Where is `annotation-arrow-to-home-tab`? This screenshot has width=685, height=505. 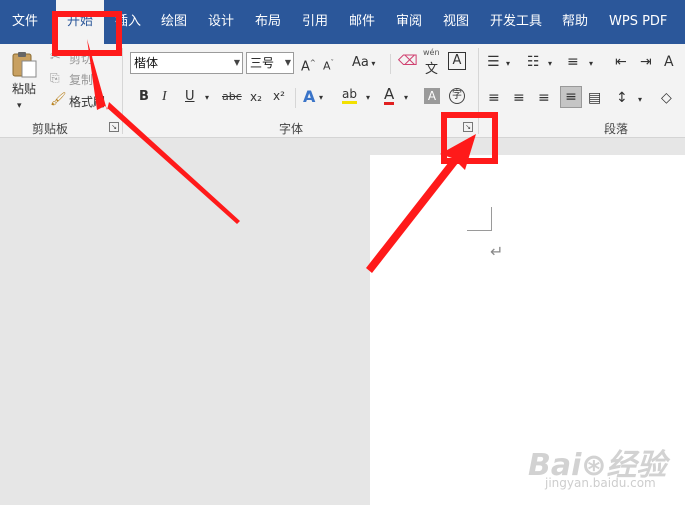
annotation-arrow-to-home-tab is located at coordinates (163, 131).